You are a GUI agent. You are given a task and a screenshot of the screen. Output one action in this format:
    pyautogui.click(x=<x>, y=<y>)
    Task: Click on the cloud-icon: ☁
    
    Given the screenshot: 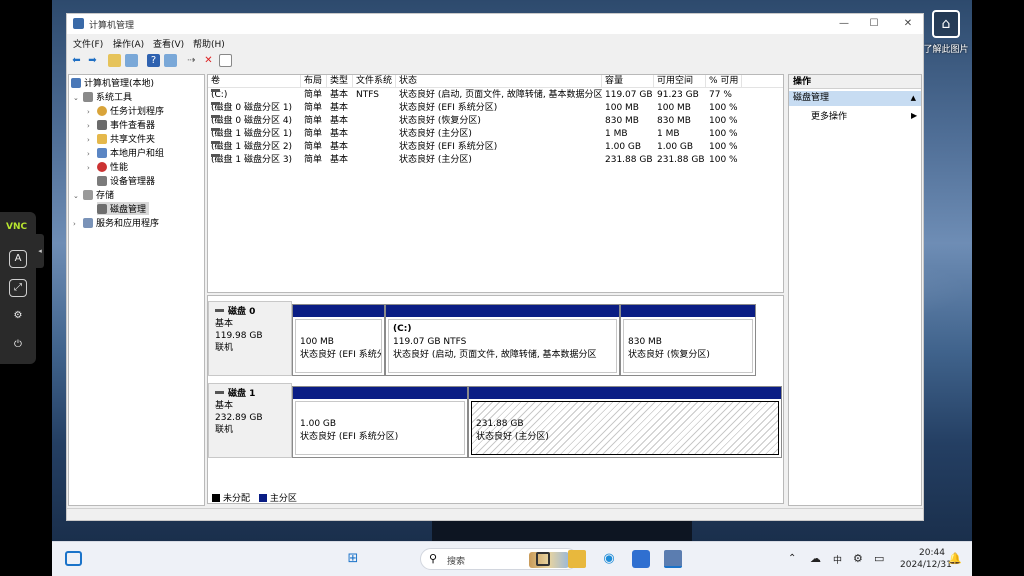 What is the action you would take?
    pyautogui.click(x=815, y=558)
    